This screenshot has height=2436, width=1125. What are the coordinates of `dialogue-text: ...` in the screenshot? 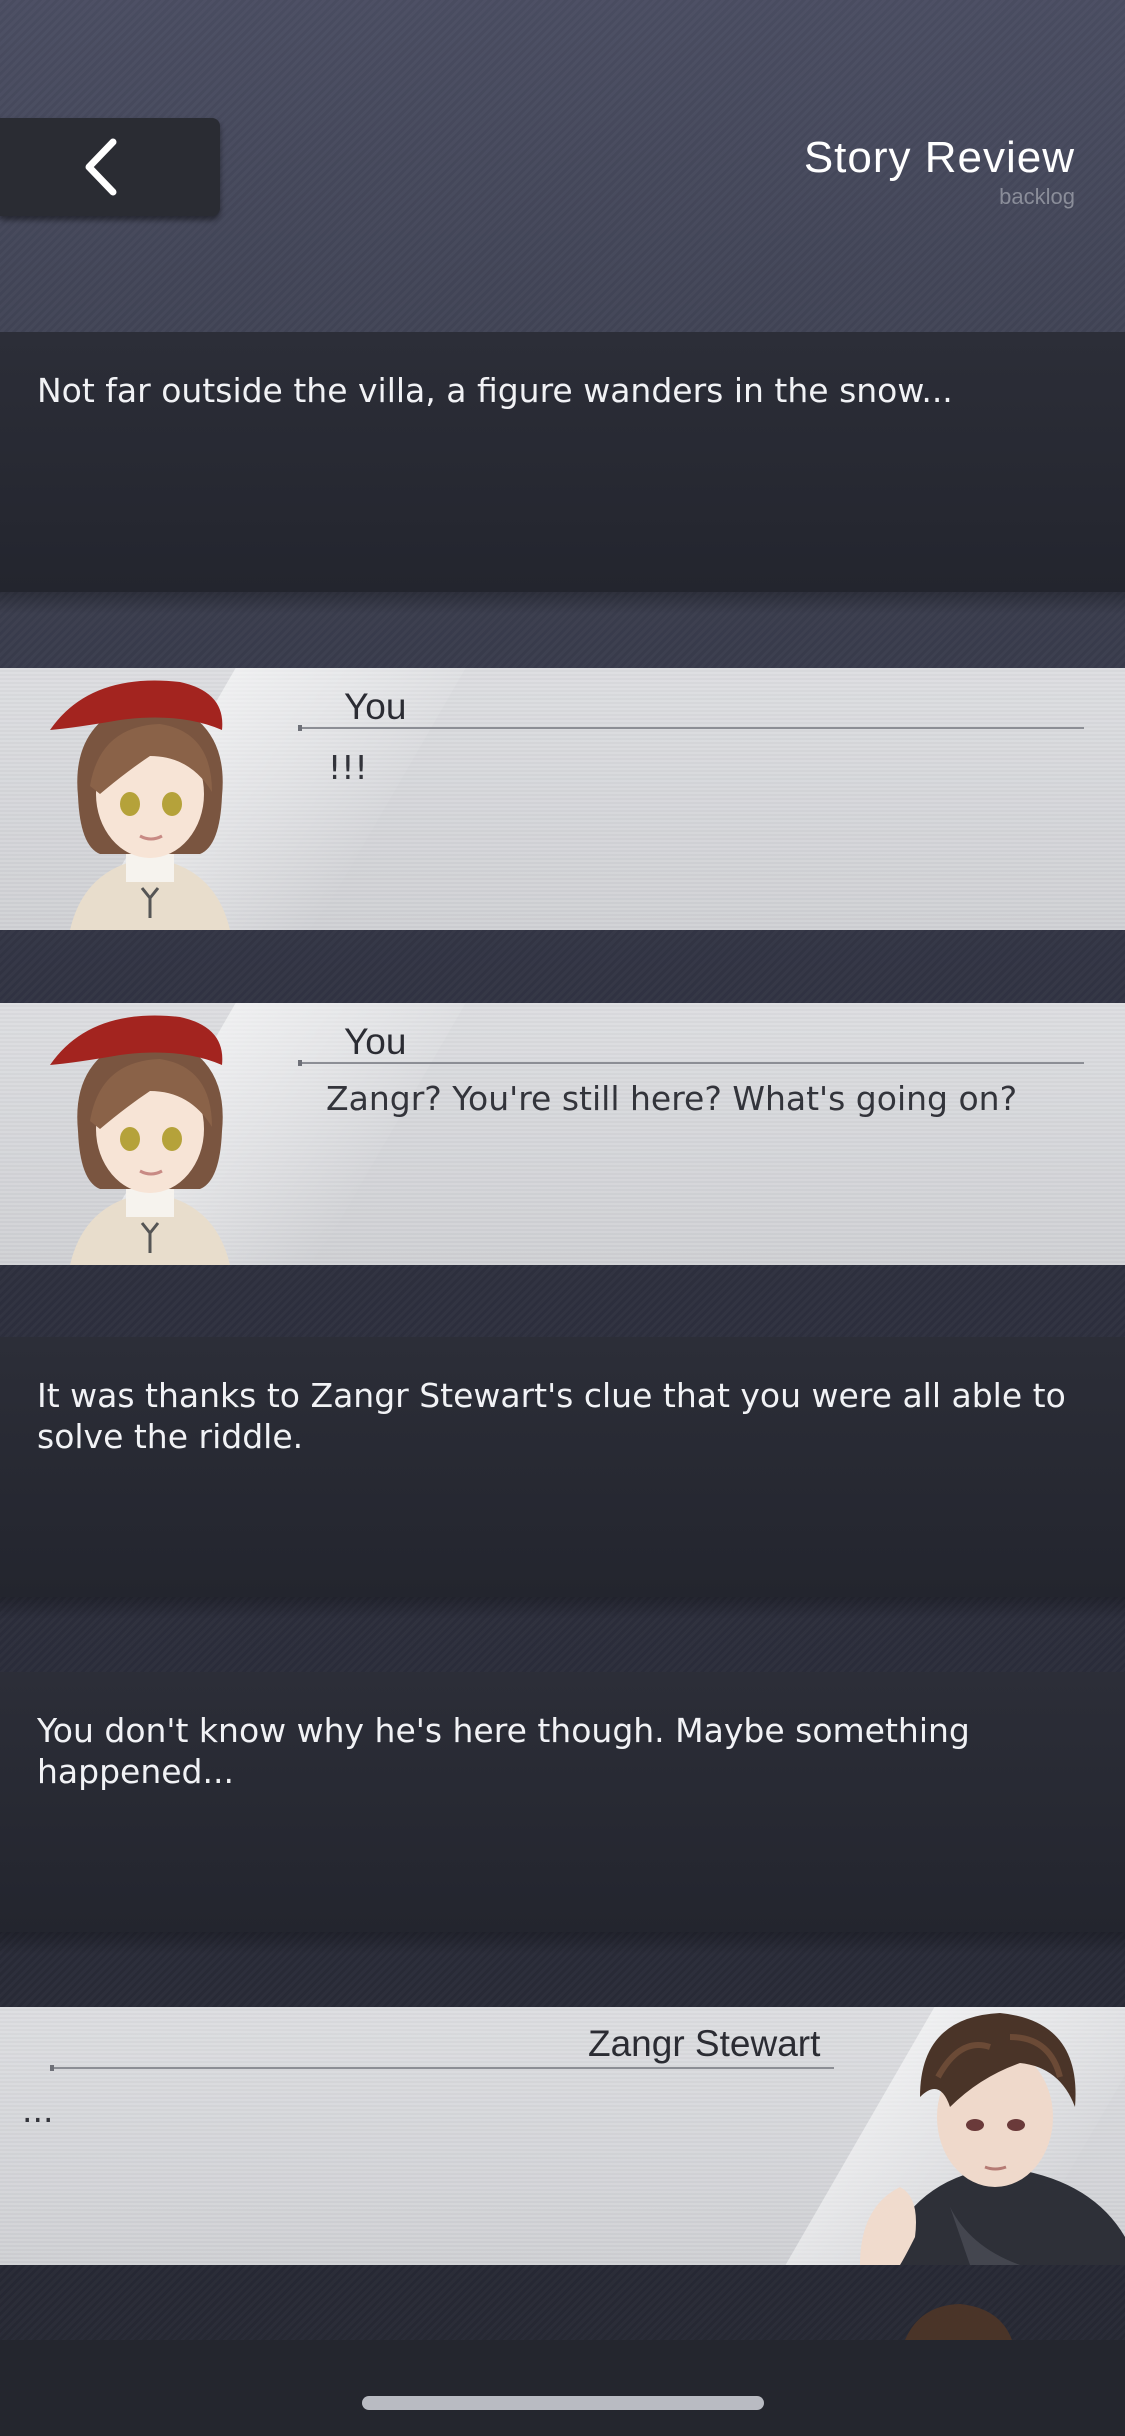 It's located at (38, 2110).